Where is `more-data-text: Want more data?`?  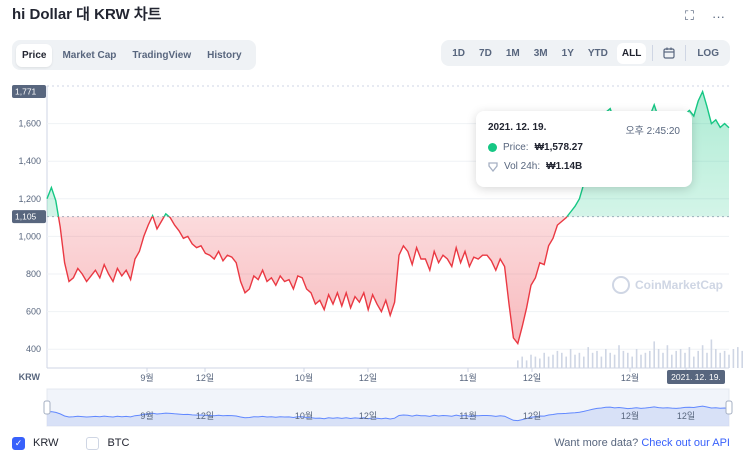 more-data-text: Want more data? is located at coordinates (596, 443).